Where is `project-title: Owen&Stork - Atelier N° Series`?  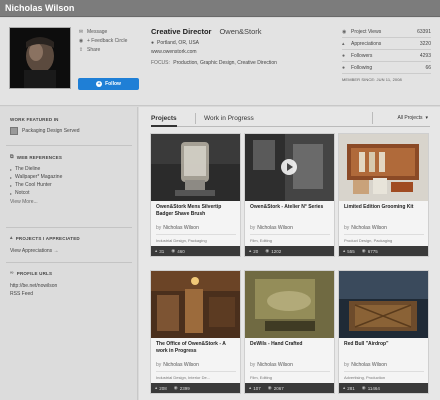
project-title: Owen&Stork - Atelier N° Series is located at coordinates (291, 207).